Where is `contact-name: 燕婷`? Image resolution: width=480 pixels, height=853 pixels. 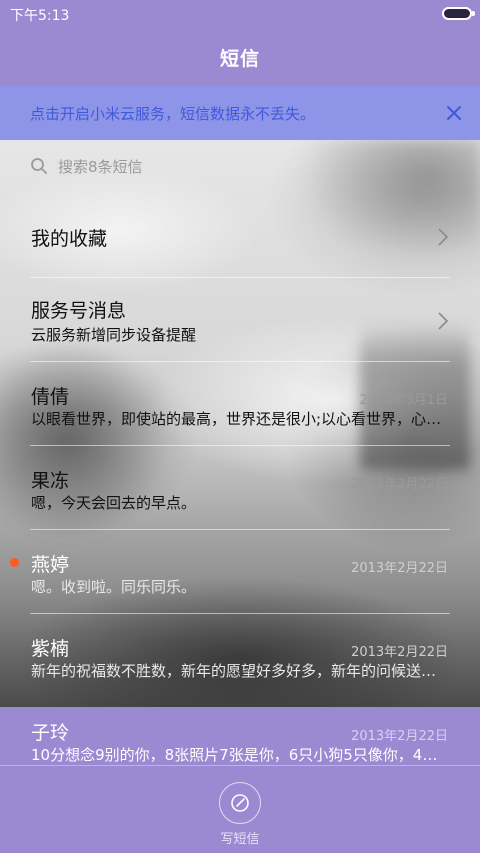 contact-name: 燕婷 is located at coordinates (50, 565).